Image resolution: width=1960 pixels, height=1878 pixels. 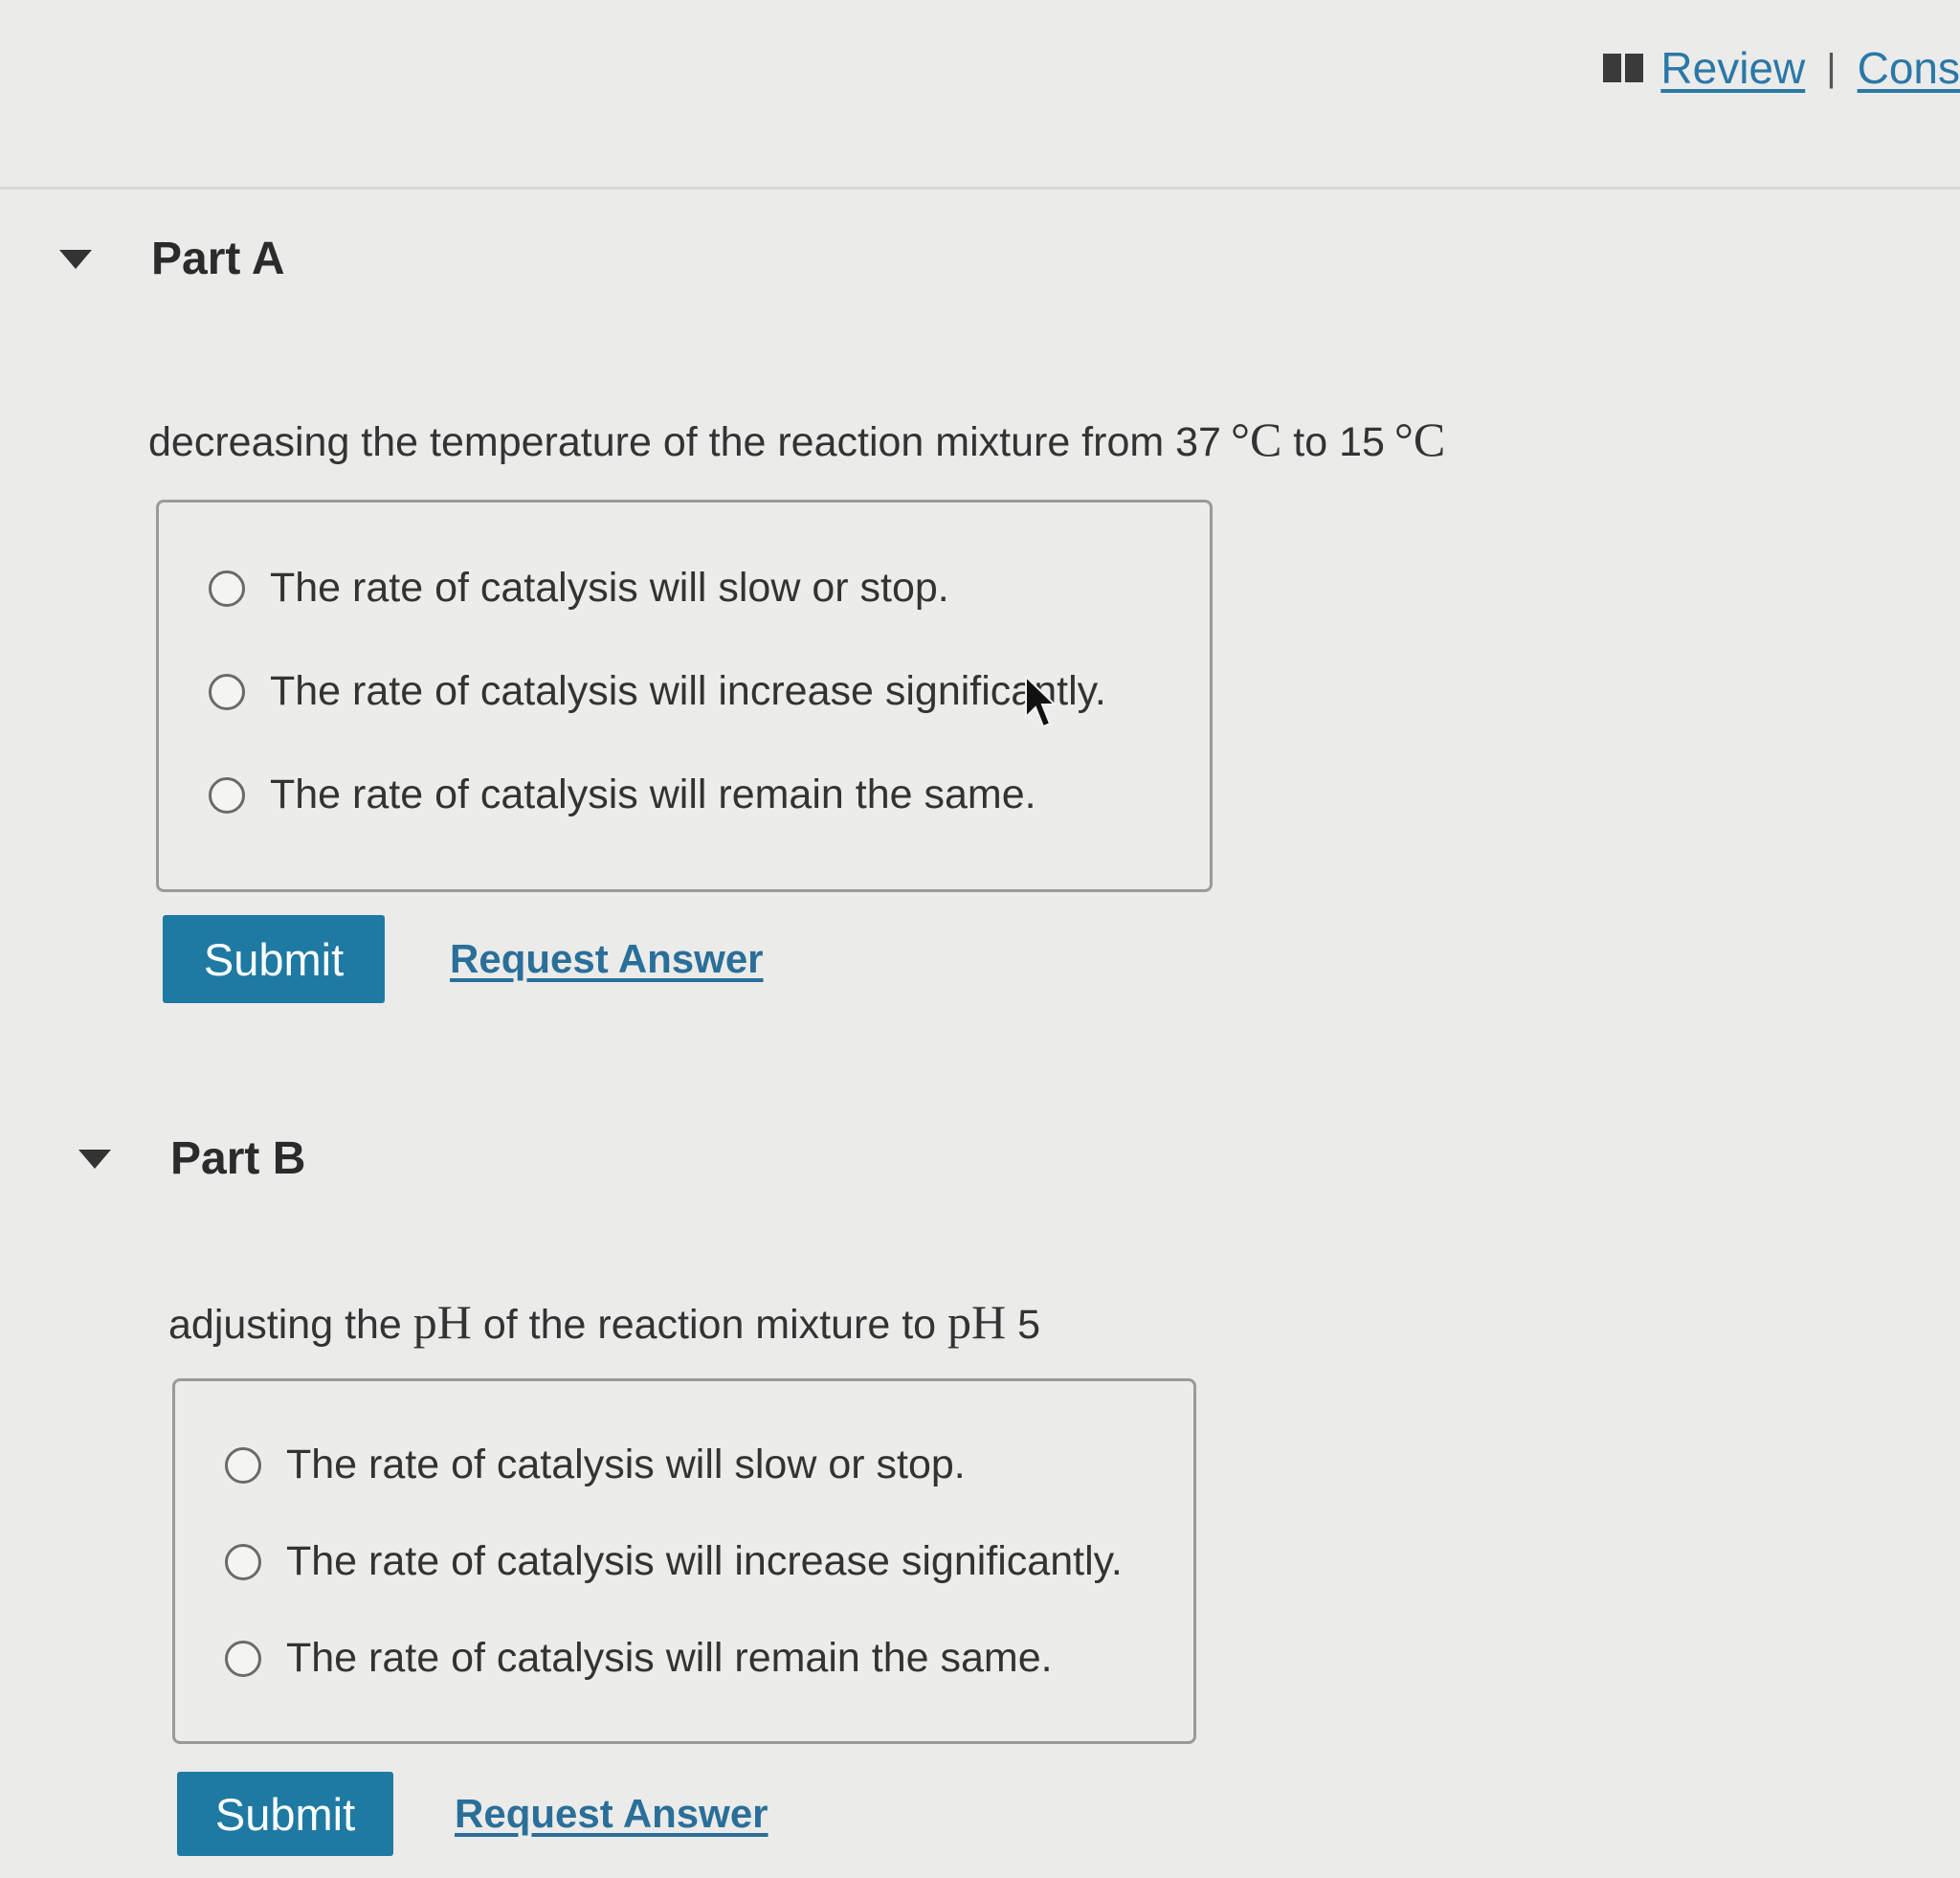 What do you see at coordinates (1023, 1325) in the screenshot?
I see `question-text: 5` at bounding box center [1023, 1325].